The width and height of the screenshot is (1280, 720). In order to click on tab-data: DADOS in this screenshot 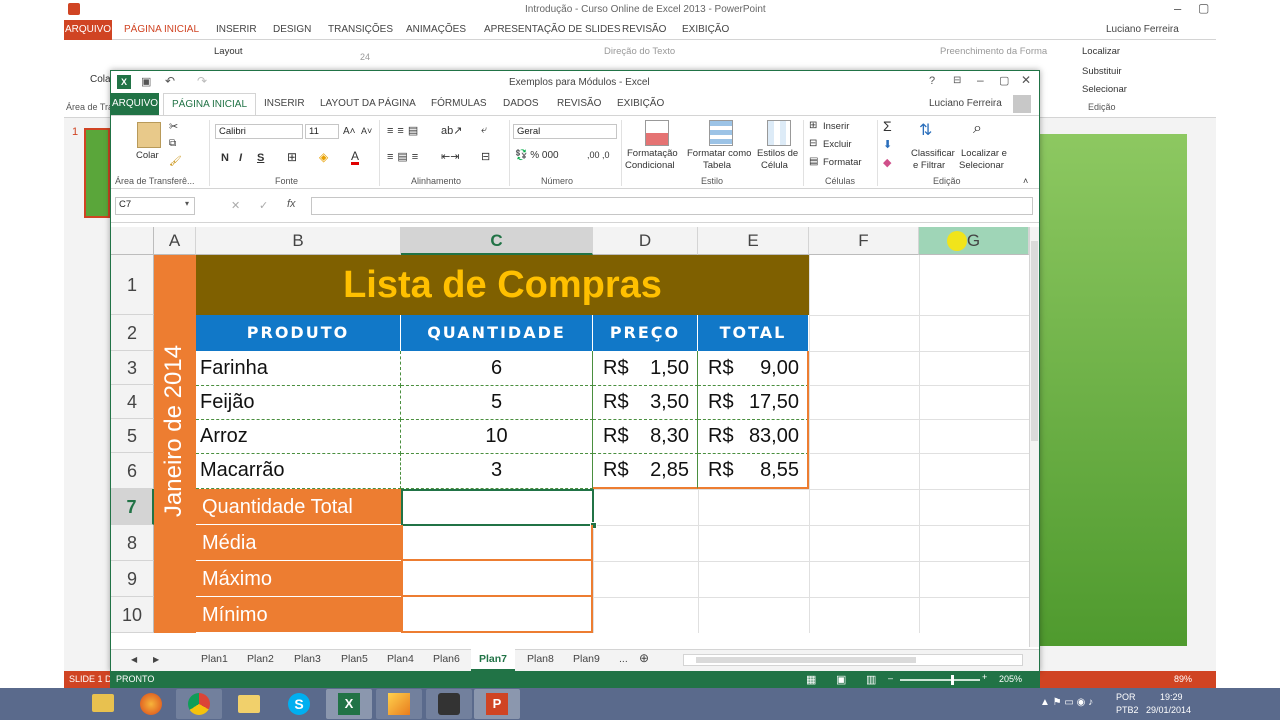, I will do `click(521, 103)`.